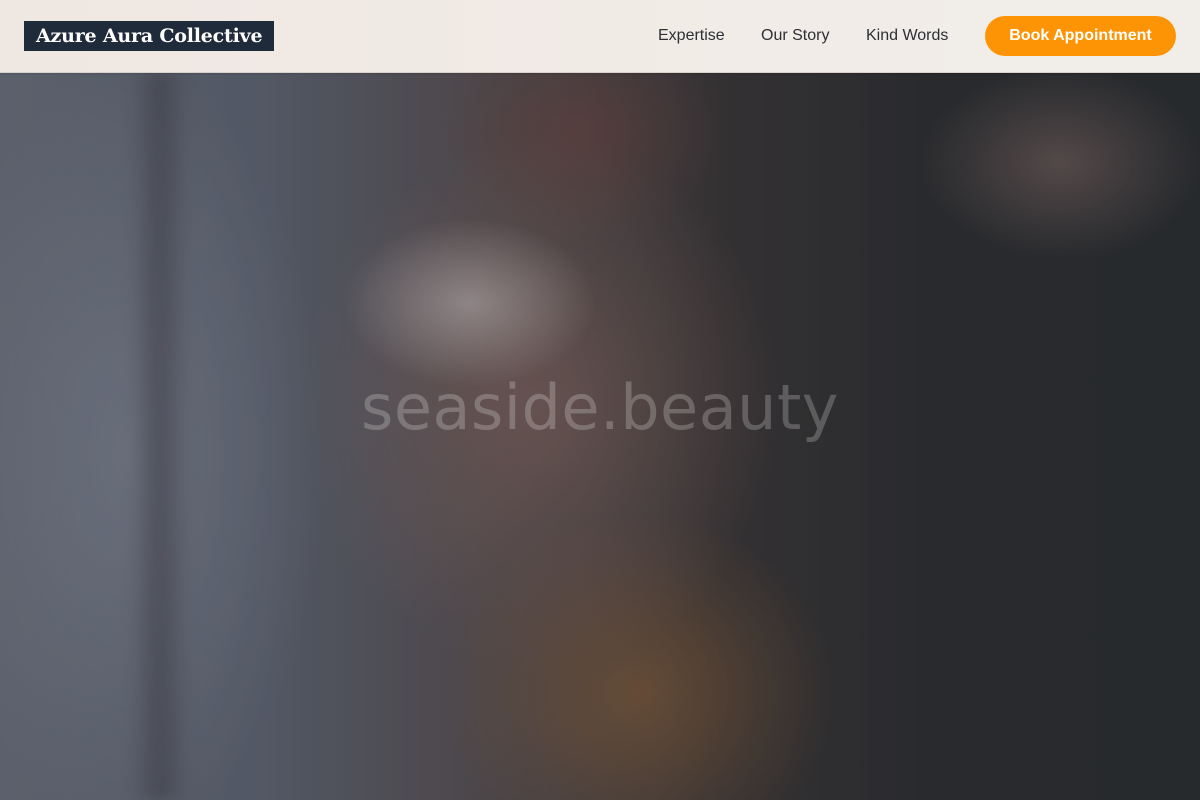 This screenshot has width=1200, height=800. Describe the element at coordinates (1080, 36) in the screenshot. I see `book-appointment-button: Book Appointment` at that location.